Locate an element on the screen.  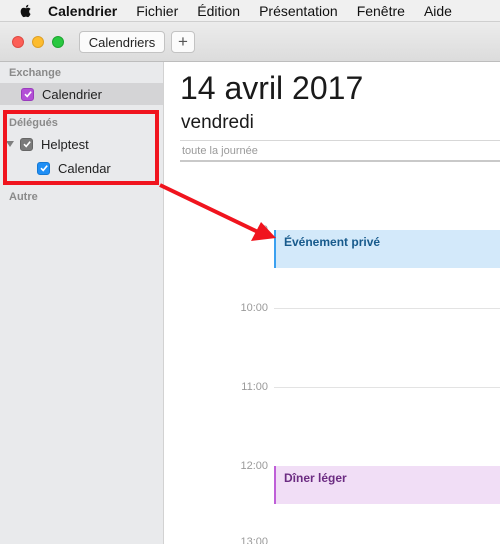
menu-edition: Édition is located at coordinates (218, 11).